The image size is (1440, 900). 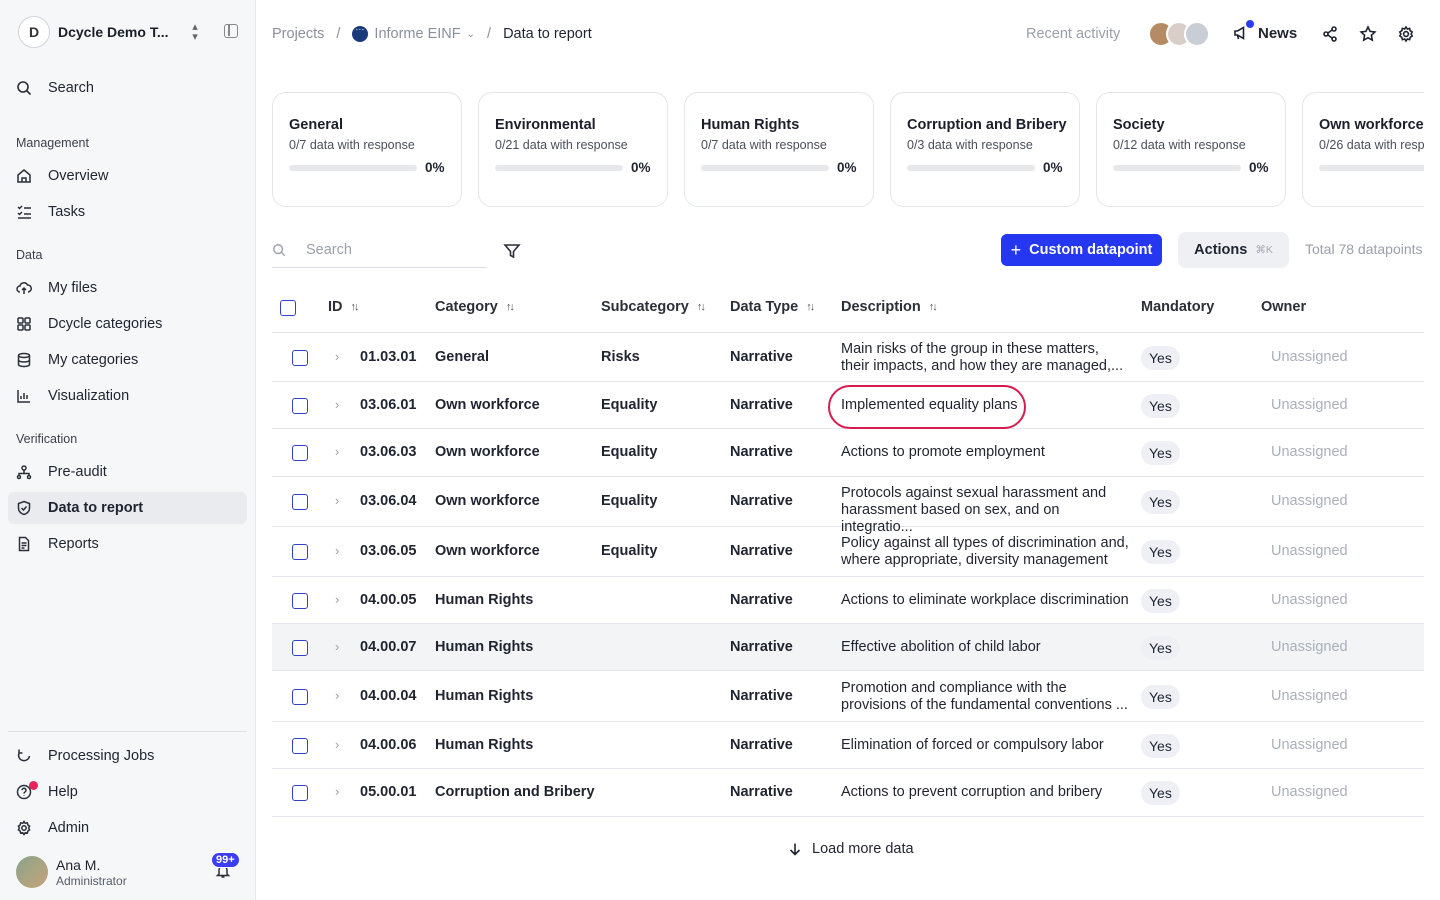 What do you see at coordinates (512, 251) in the screenshot?
I see `filter-icon` at bounding box center [512, 251].